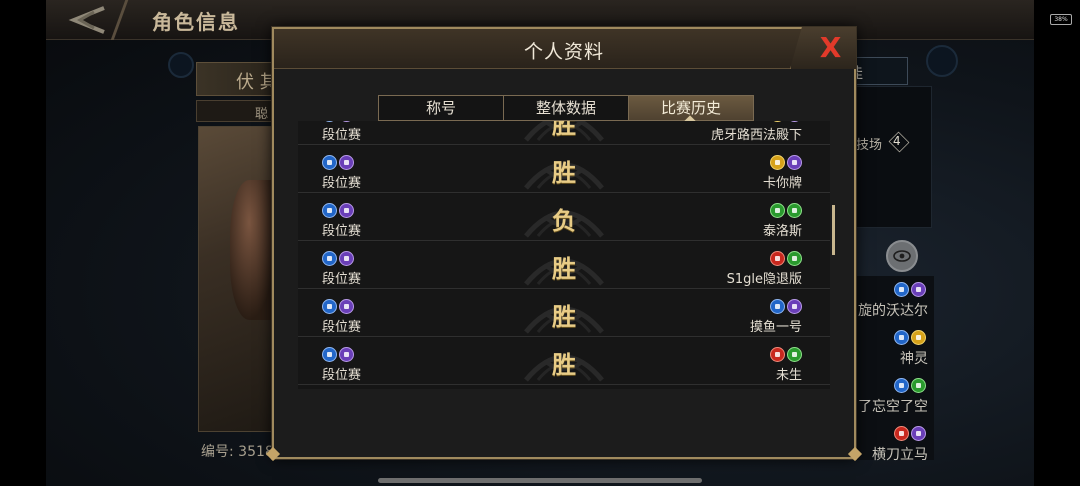  What do you see at coordinates (254, 250) in the screenshot?
I see `portrait-detail` at bounding box center [254, 250].